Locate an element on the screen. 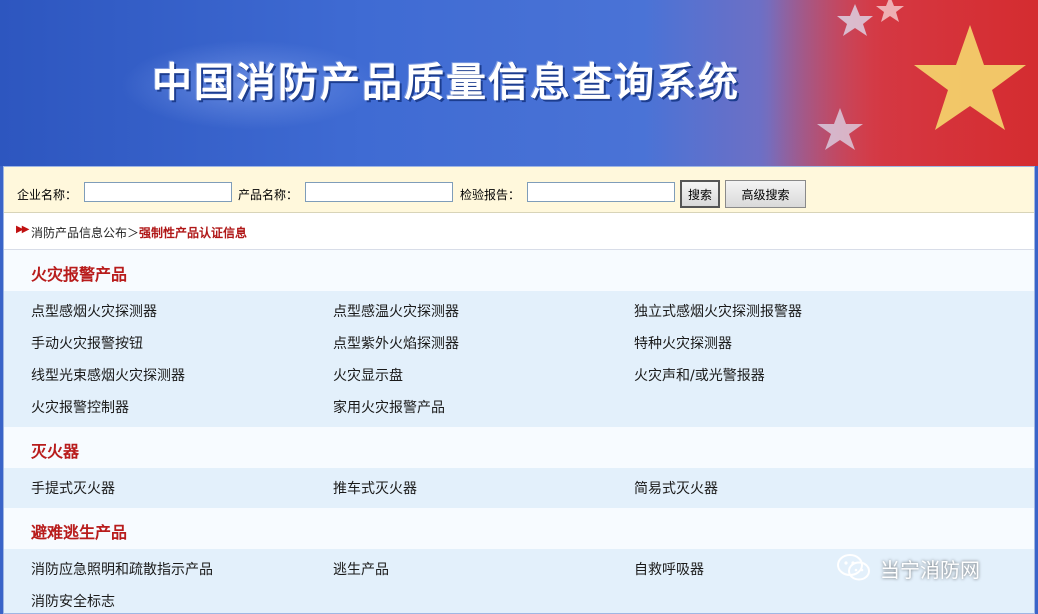 The height and width of the screenshot is (614, 1038). category-header: 灭火器 is located at coordinates (519, 447).